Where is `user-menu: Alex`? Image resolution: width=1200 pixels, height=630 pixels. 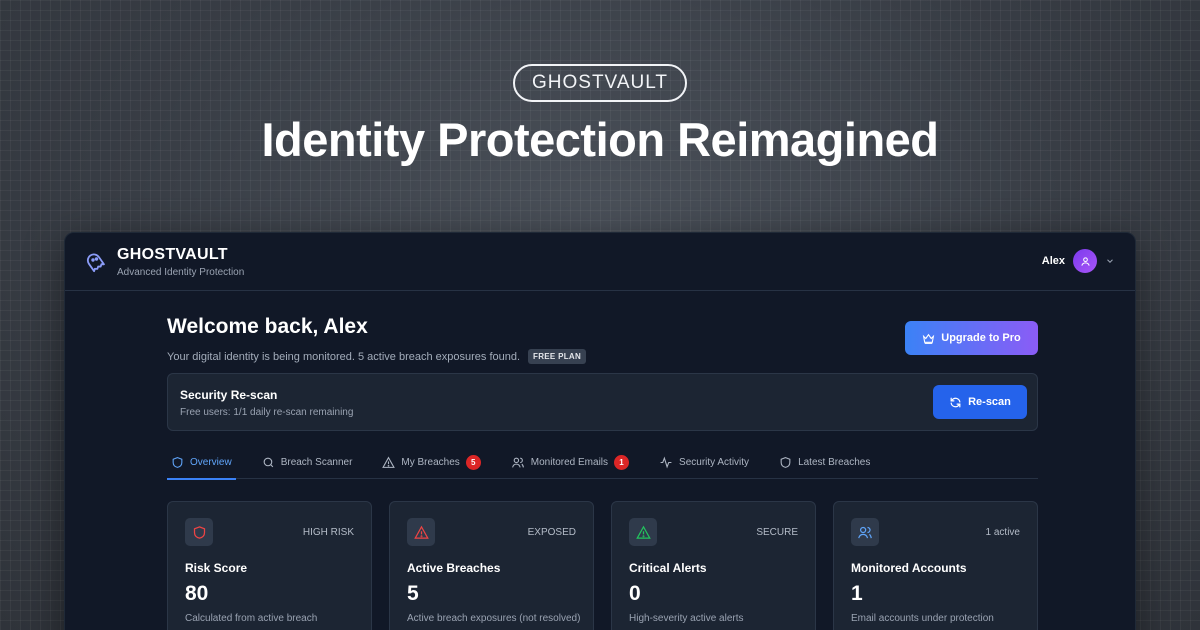
user-menu: Alex is located at coordinates (1078, 261).